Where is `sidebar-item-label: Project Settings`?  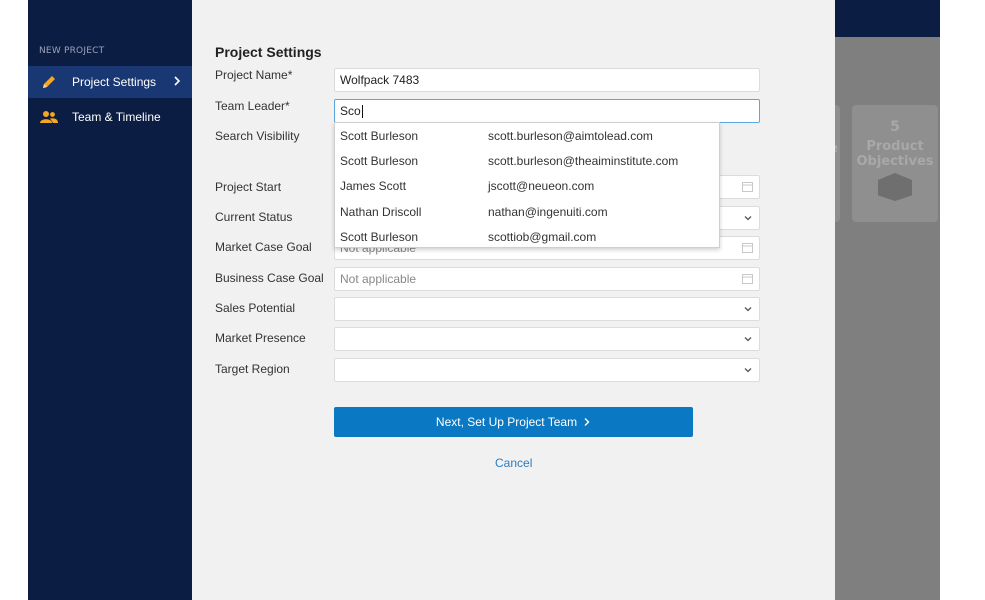 sidebar-item-label: Project Settings is located at coordinates (114, 82).